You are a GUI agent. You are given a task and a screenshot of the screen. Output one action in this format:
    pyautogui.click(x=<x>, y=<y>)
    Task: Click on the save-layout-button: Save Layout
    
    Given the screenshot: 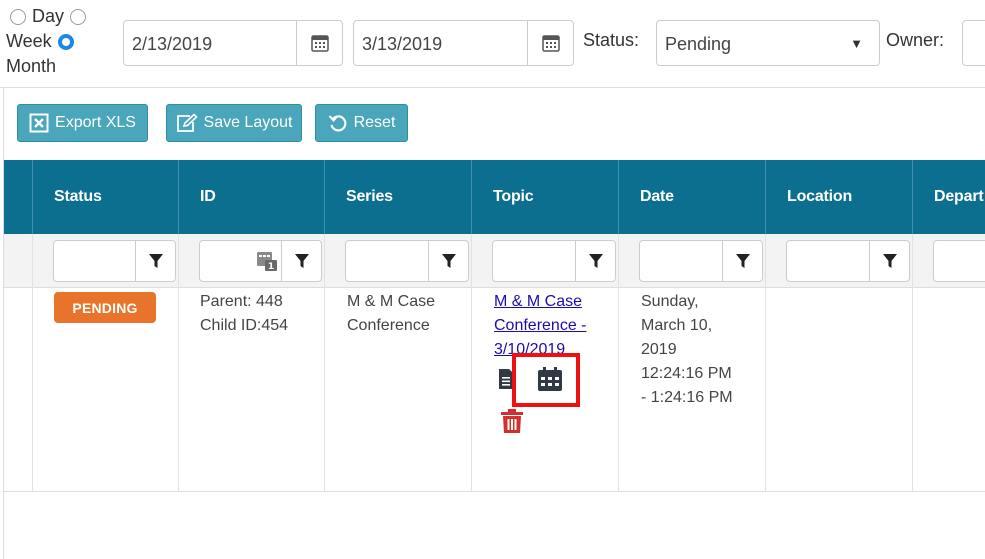 What is the action you would take?
    pyautogui.click(x=234, y=123)
    